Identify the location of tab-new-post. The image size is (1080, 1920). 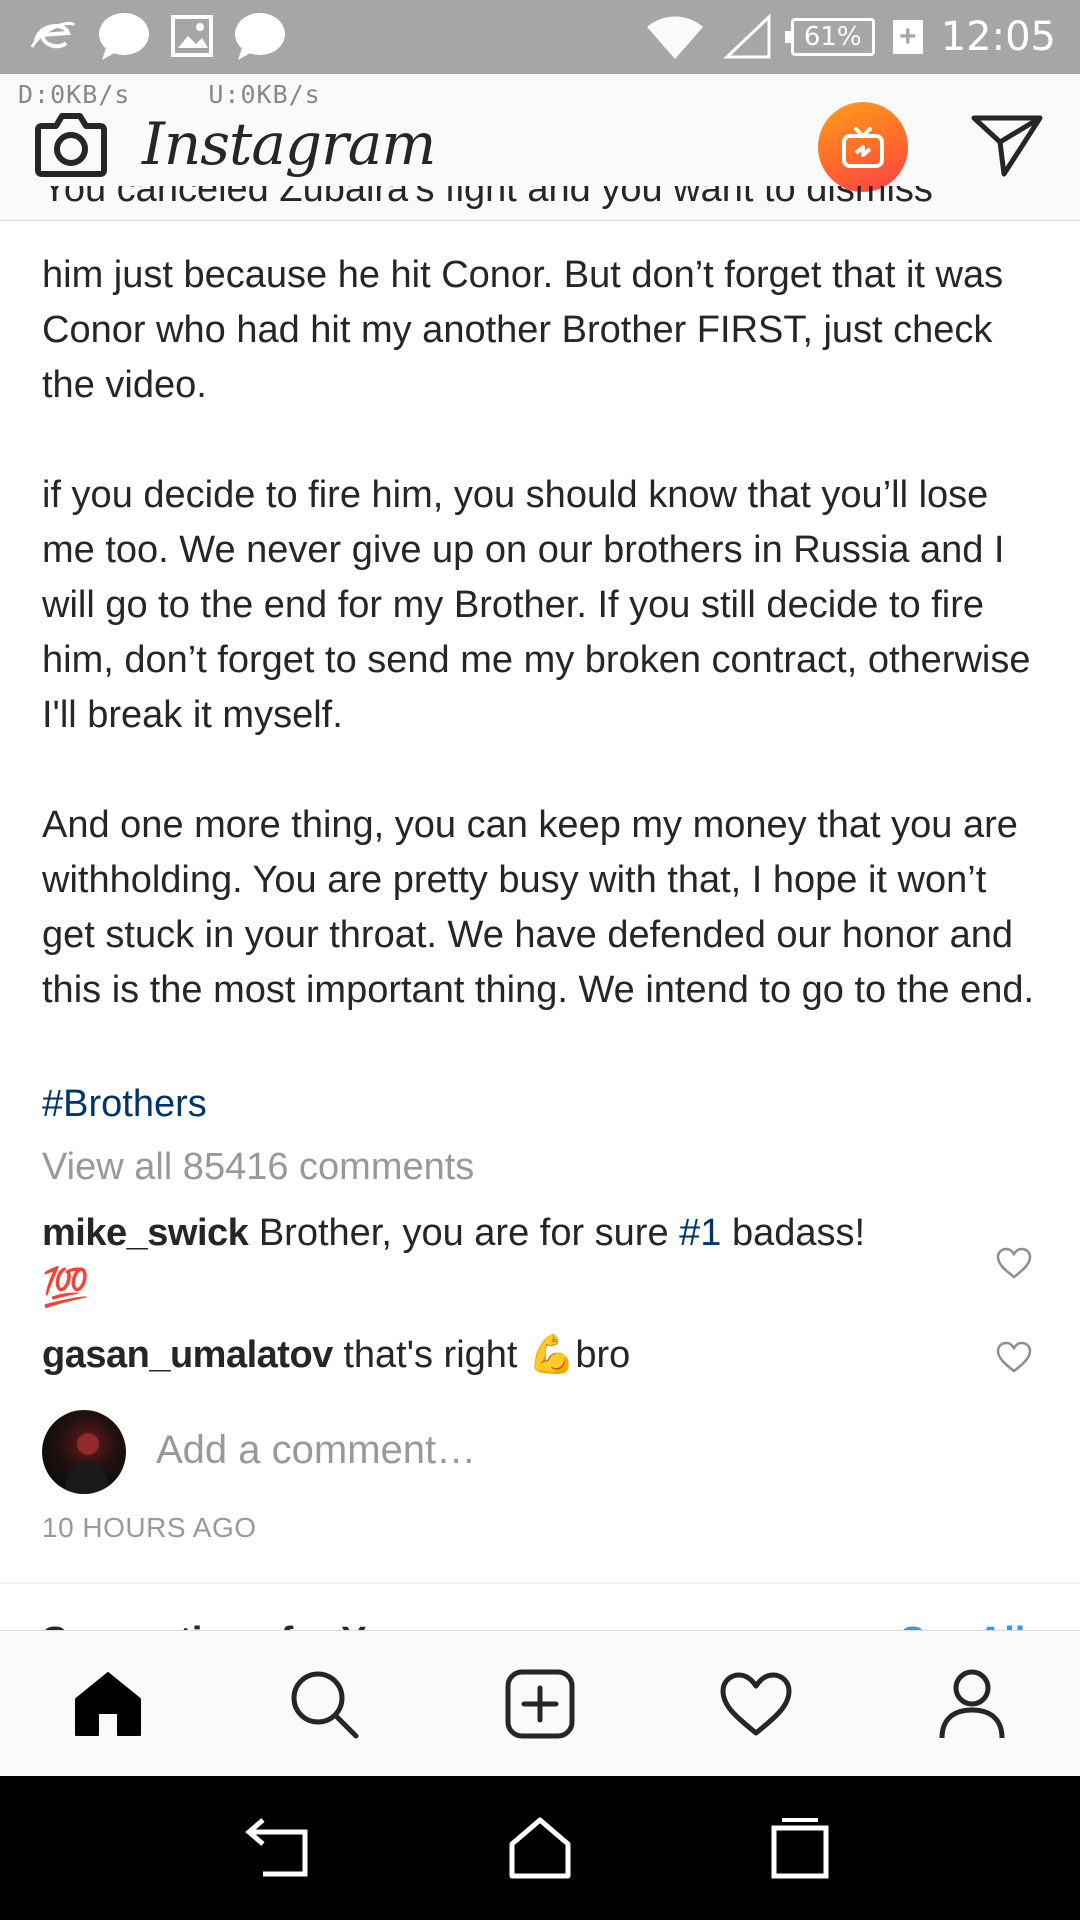
(540, 1704).